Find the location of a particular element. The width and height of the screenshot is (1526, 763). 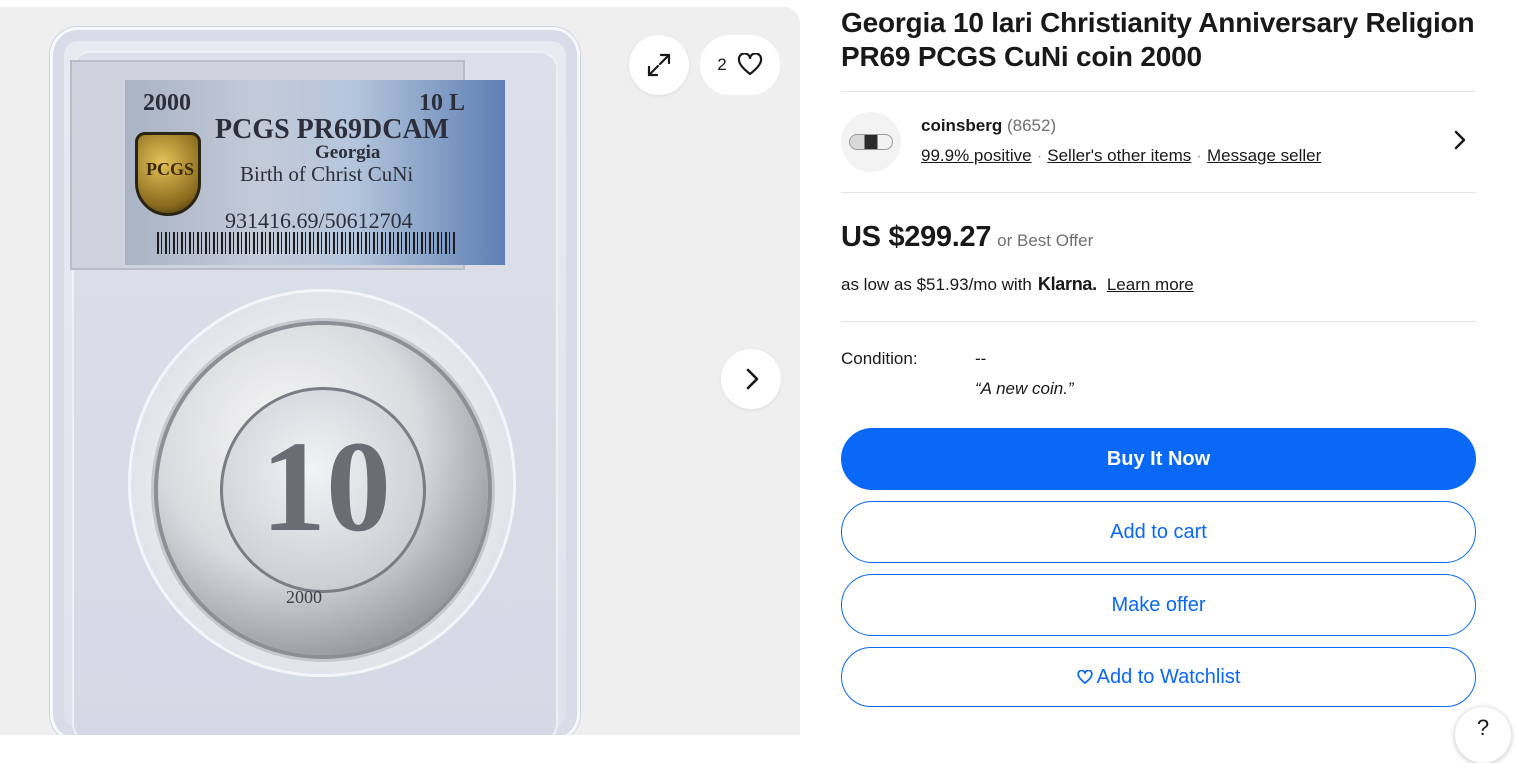

coin-year: 2000 is located at coordinates (304, 597).